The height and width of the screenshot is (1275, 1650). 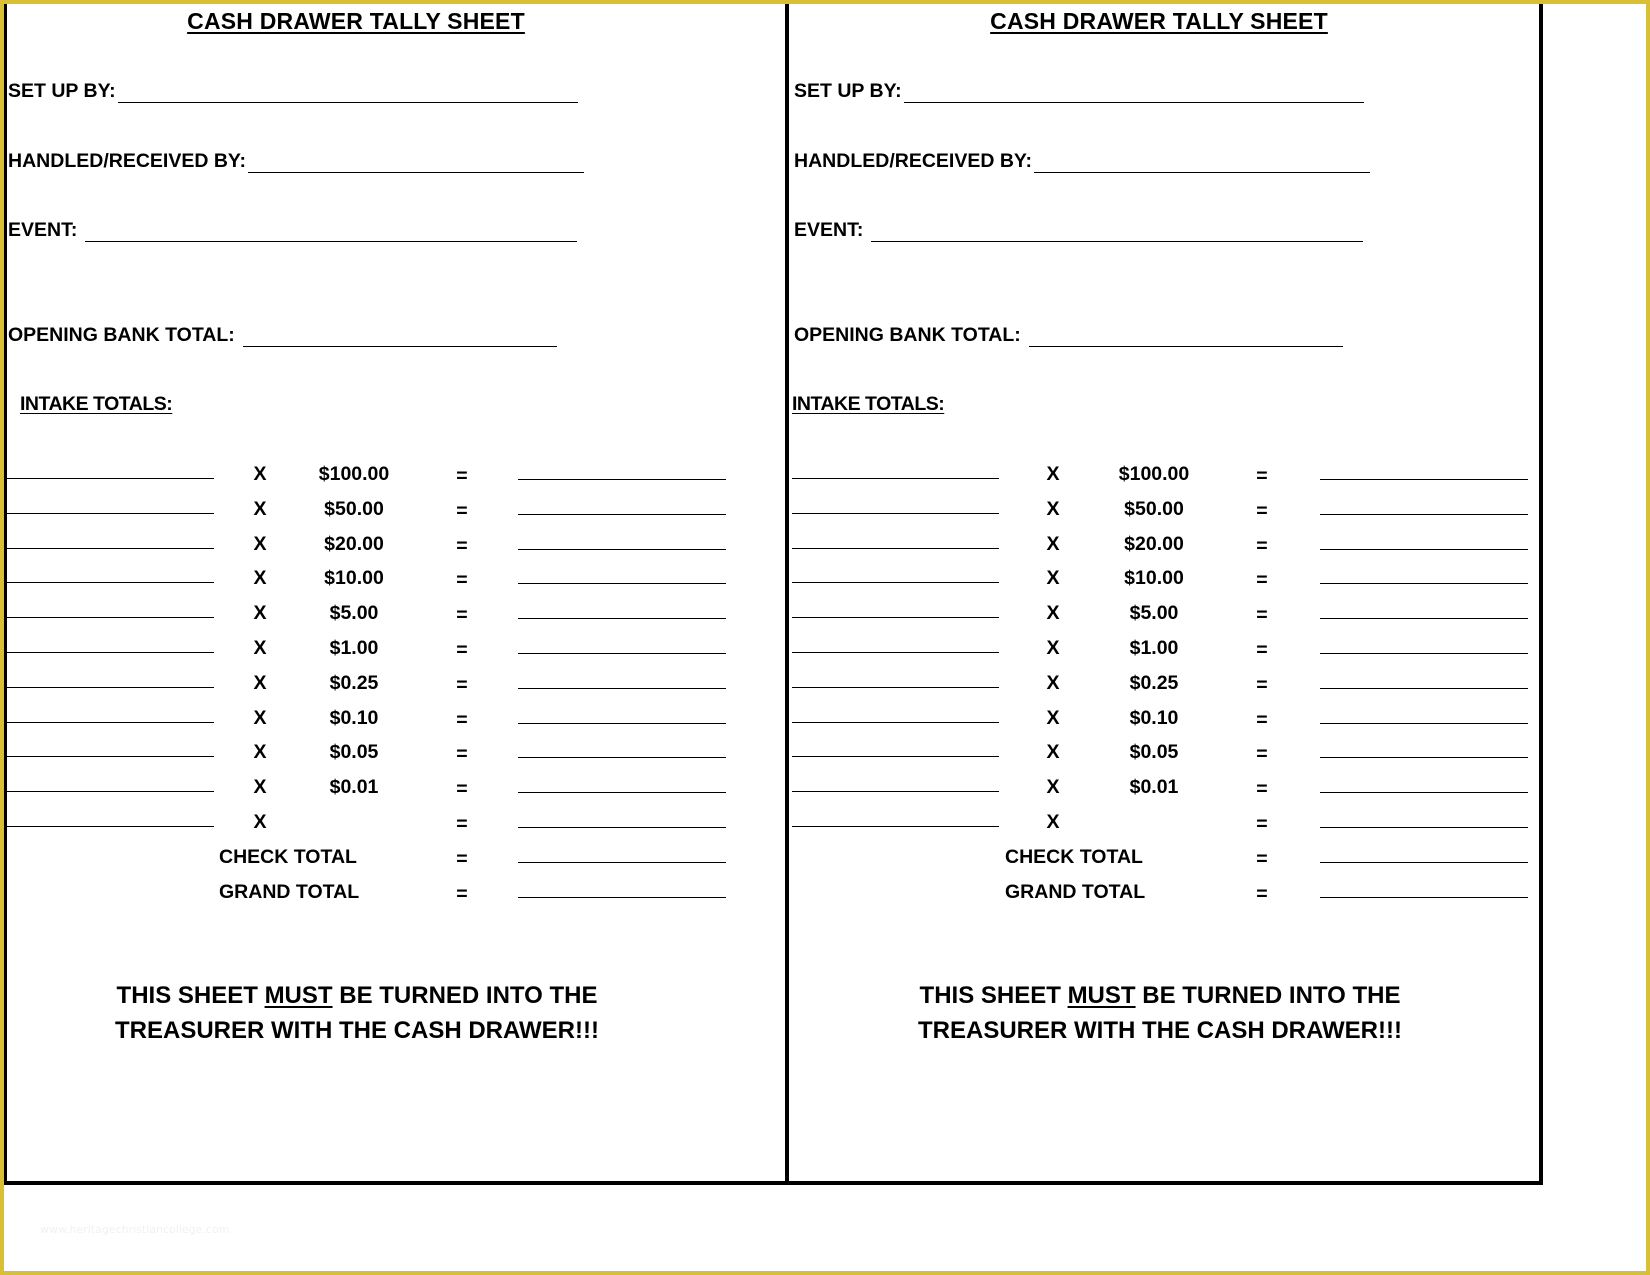 I want to click on notice-line-2: TREASURER WITH THE CASH DRAWER!!!, so click(x=1160, y=1030).